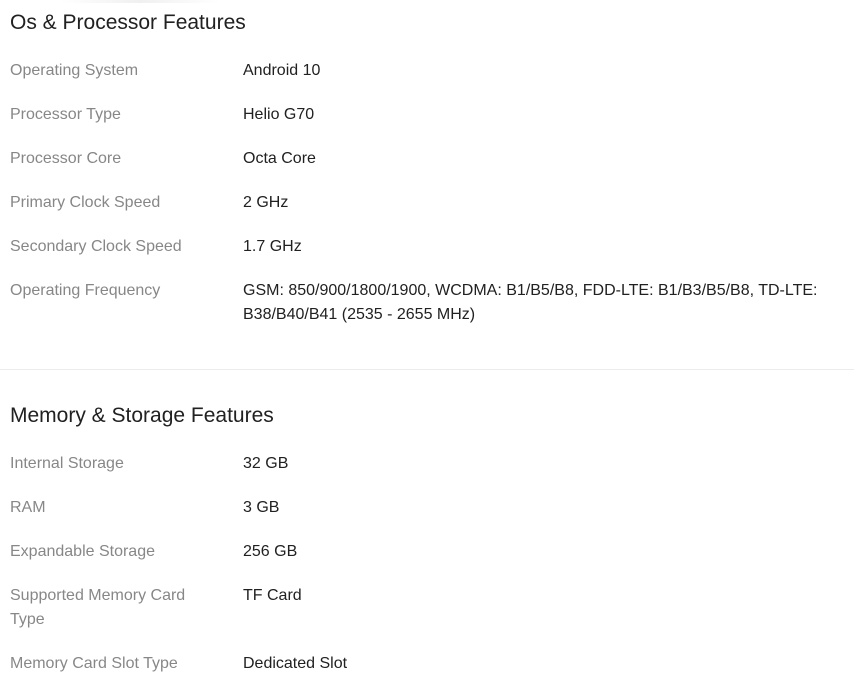 This screenshot has width=854, height=683. I want to click on spec-value: 2 GHz, so click(266, 202).